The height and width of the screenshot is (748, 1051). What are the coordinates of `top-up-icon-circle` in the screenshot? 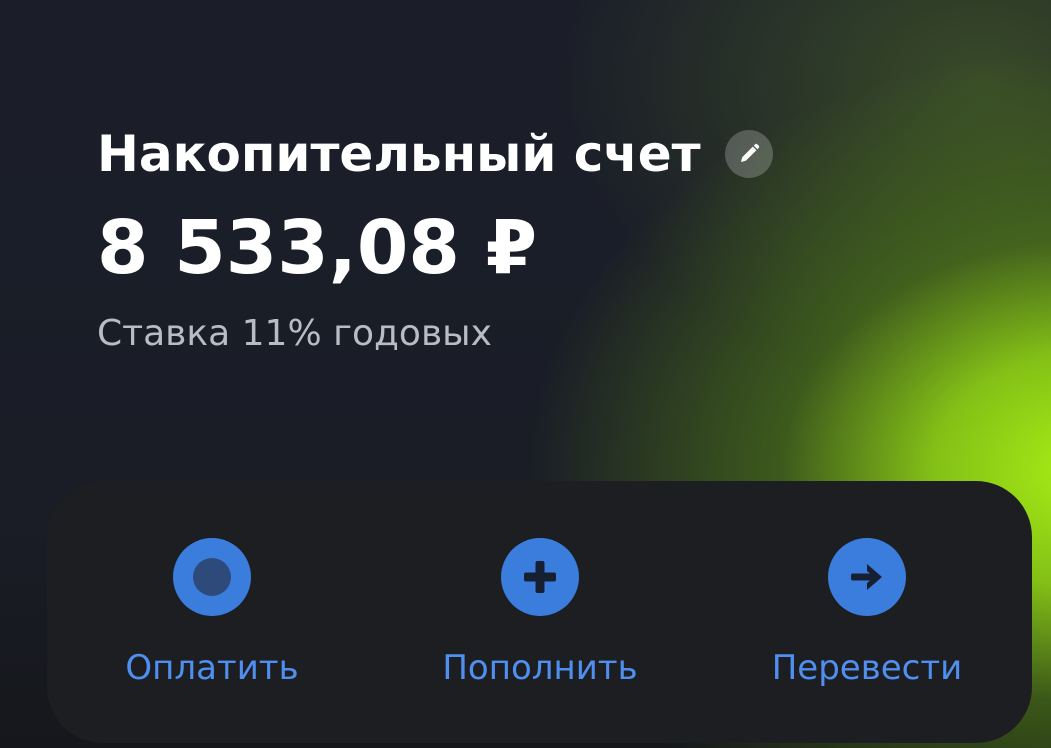 It's located at (540, 577).